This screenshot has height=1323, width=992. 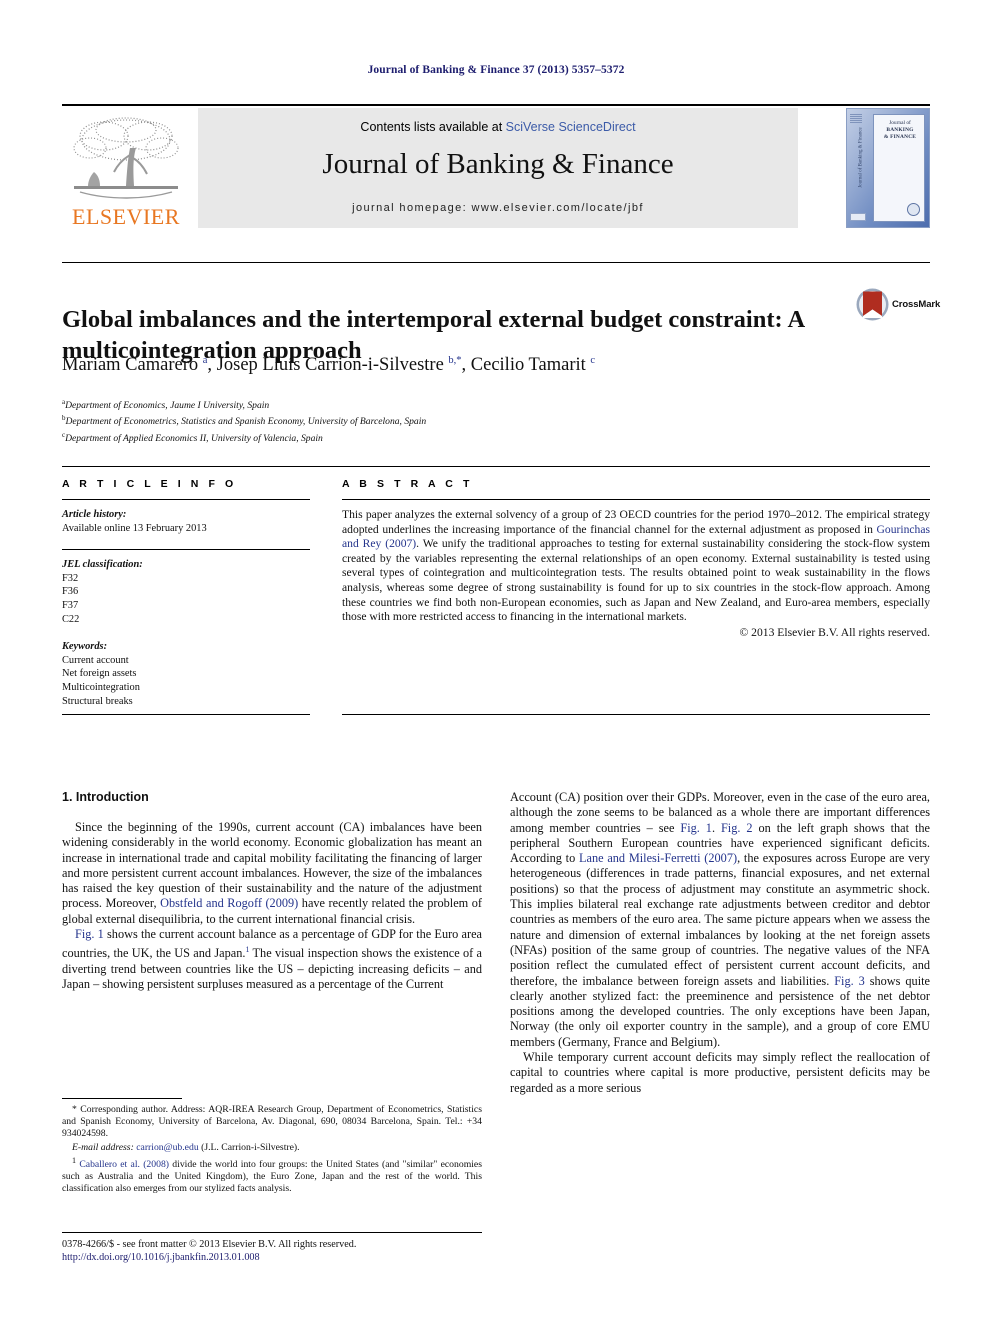 What do you see at coordinates (70, 578) in the screenshot?
I see `jel-code: F32` at bounding box center [70, 578].